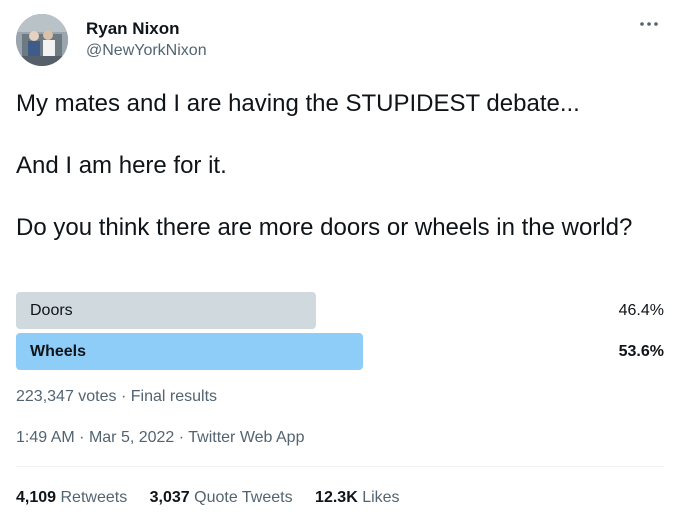  I want to click on tweet-source: Twitter Web App, so click(246, 437).